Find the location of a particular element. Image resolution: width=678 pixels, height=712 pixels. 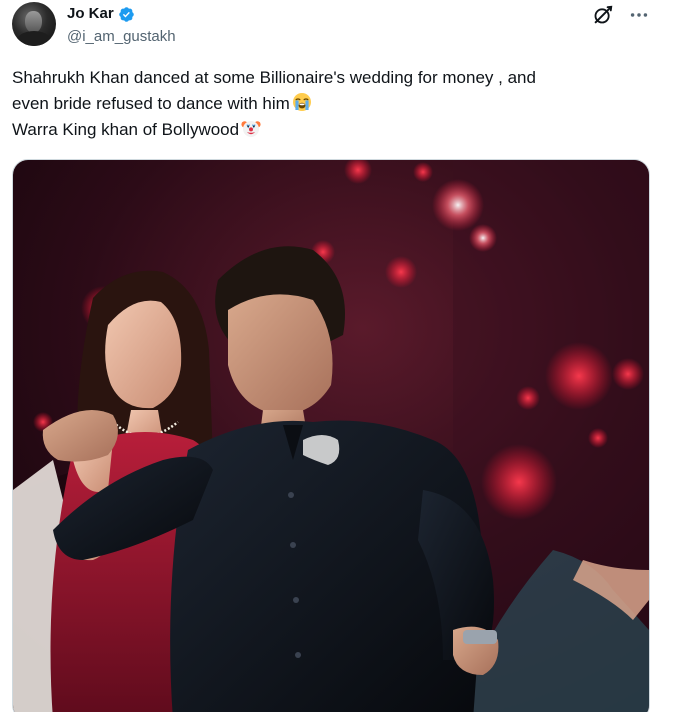

tweet-top-actions is located at coordinates (621, 15).